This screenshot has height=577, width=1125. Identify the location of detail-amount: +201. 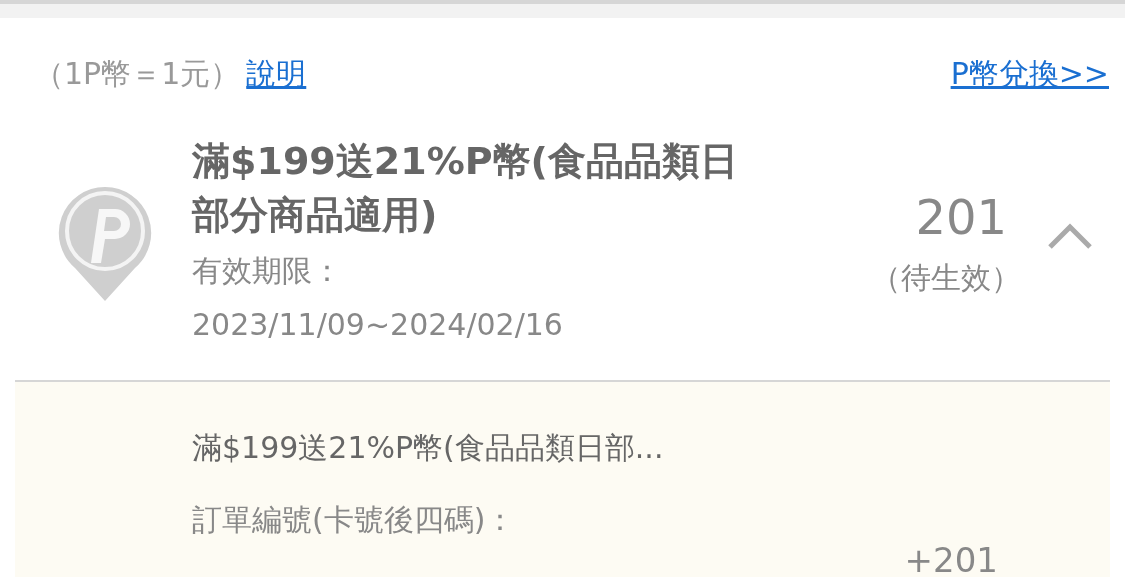
(951, 558).